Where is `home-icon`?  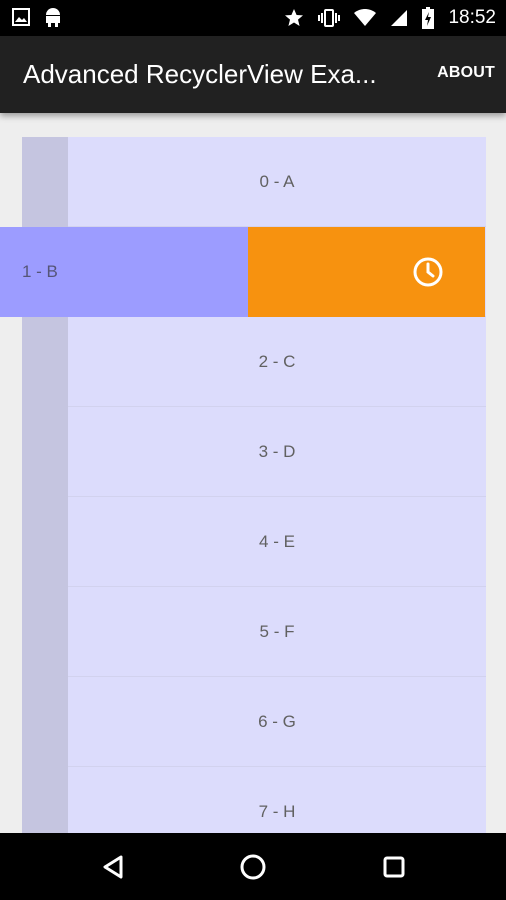
home-icon is located at coordinates (253, 867).